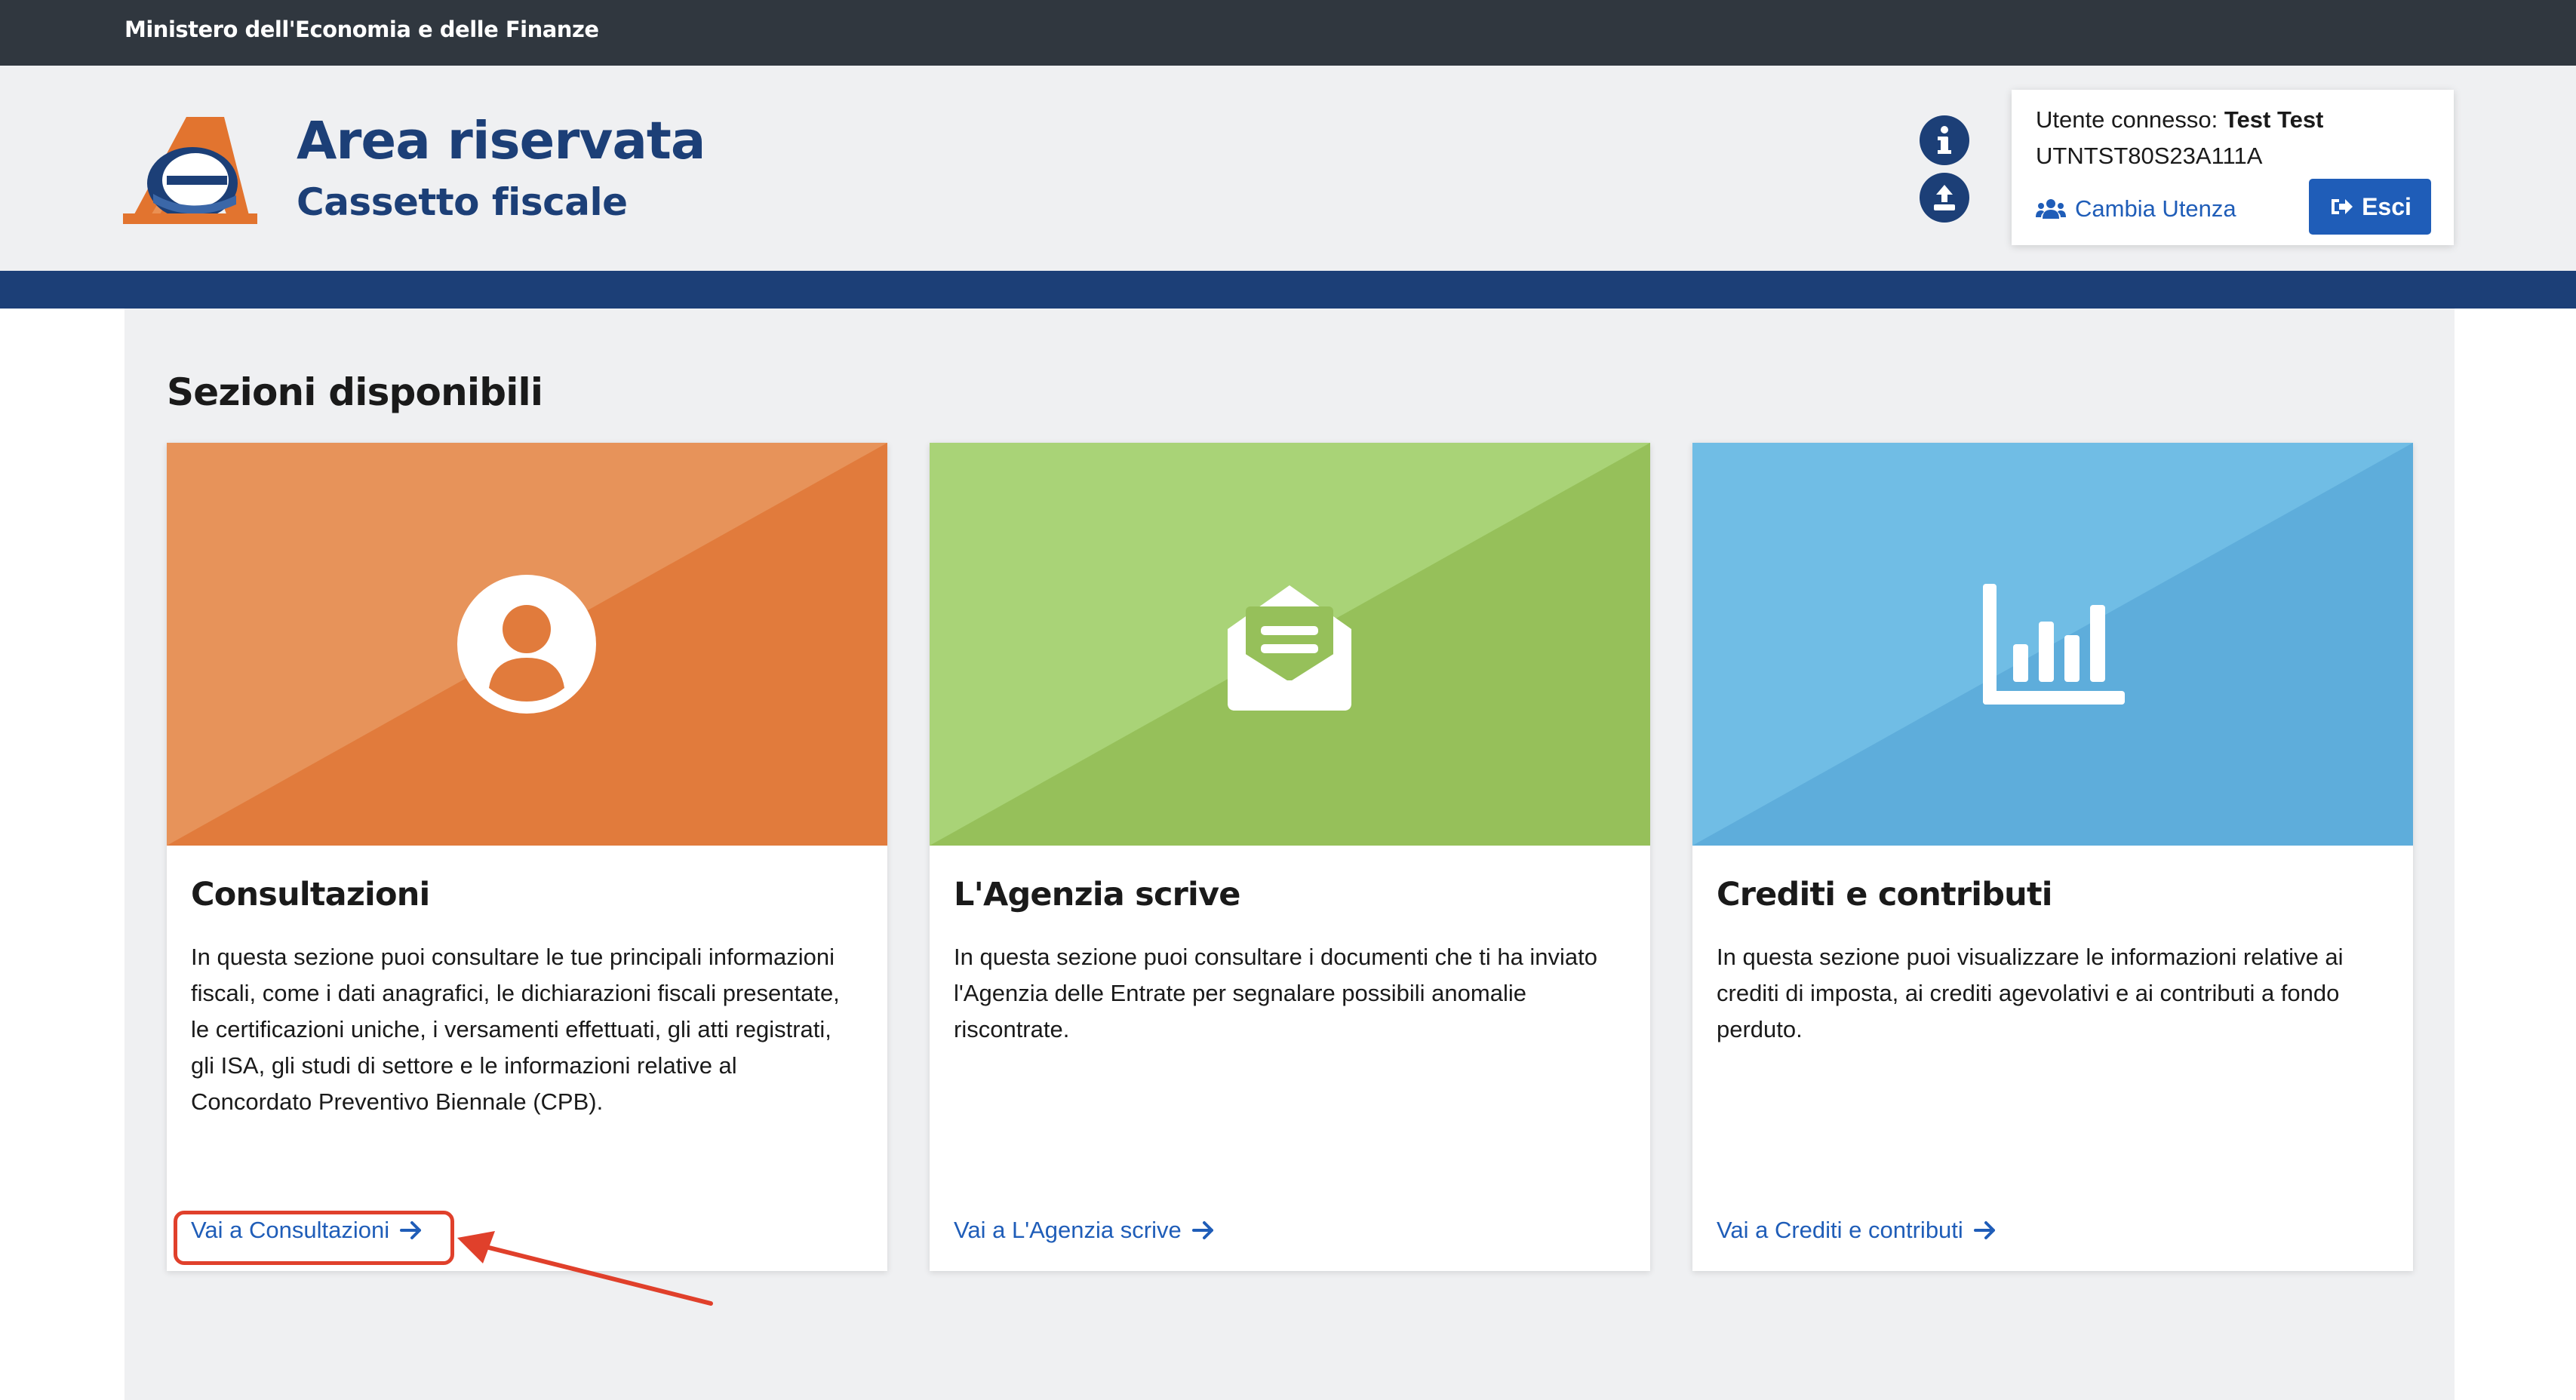 The image size is (2576, 1400). What do you see at coordinates (585, 1268) in the screenshot?
I see `annotation-arrow` at bounding box center [585, 1268].